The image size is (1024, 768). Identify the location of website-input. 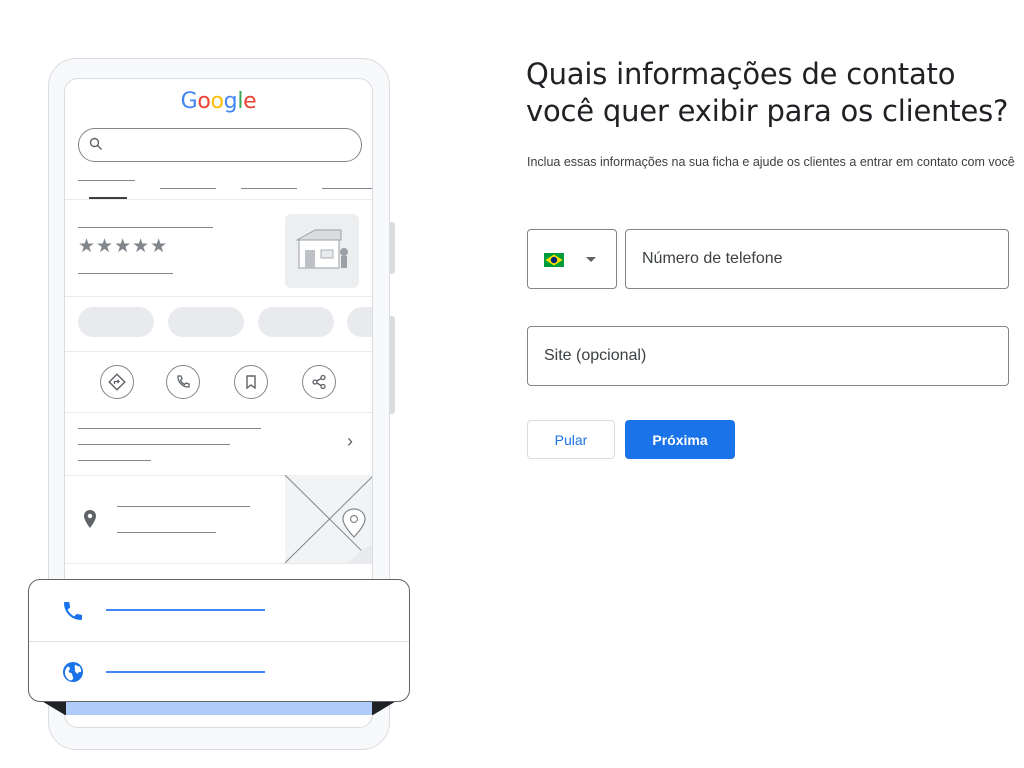
(768, 356).